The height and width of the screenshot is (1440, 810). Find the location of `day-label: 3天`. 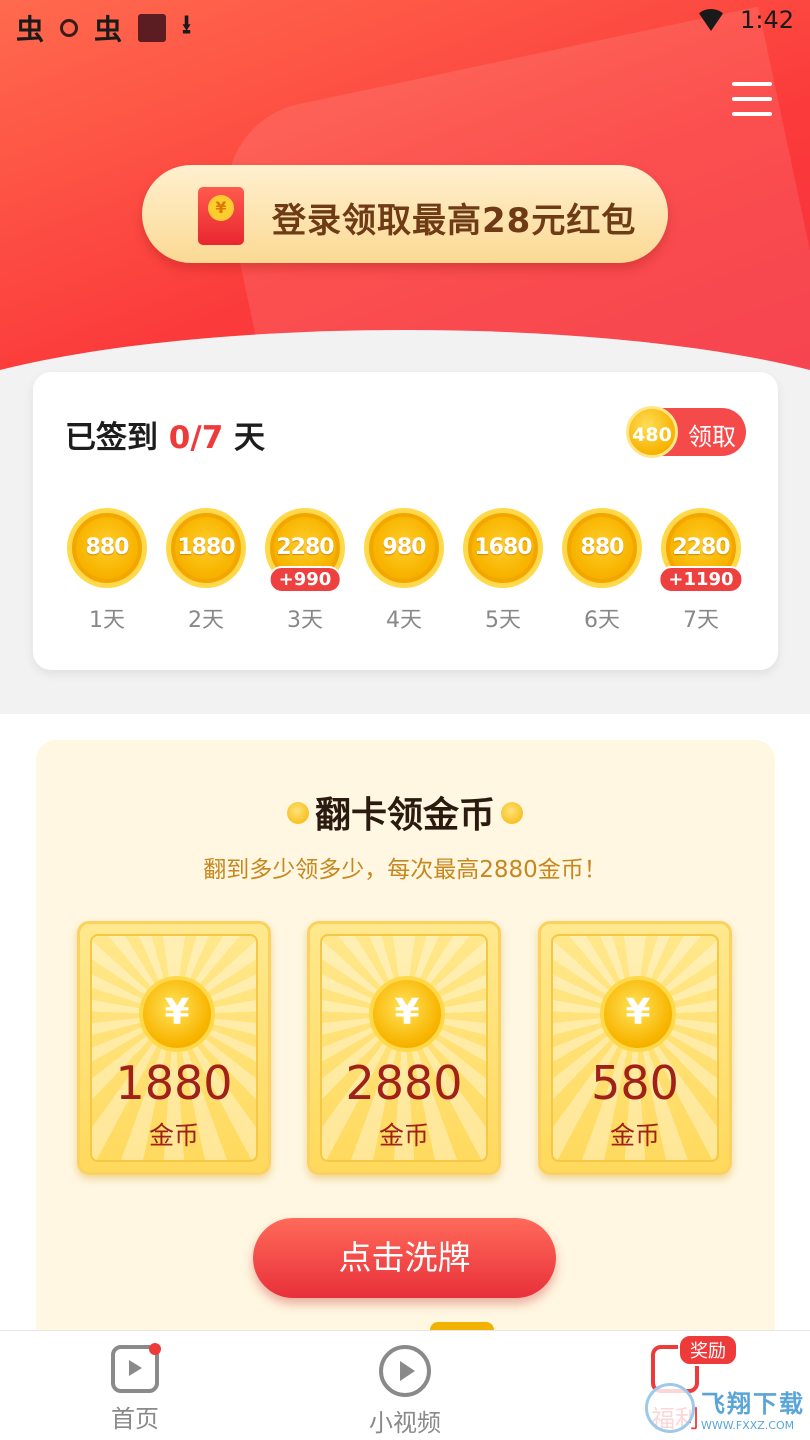

day-label: 3天 is located at coordinates (305, 620).